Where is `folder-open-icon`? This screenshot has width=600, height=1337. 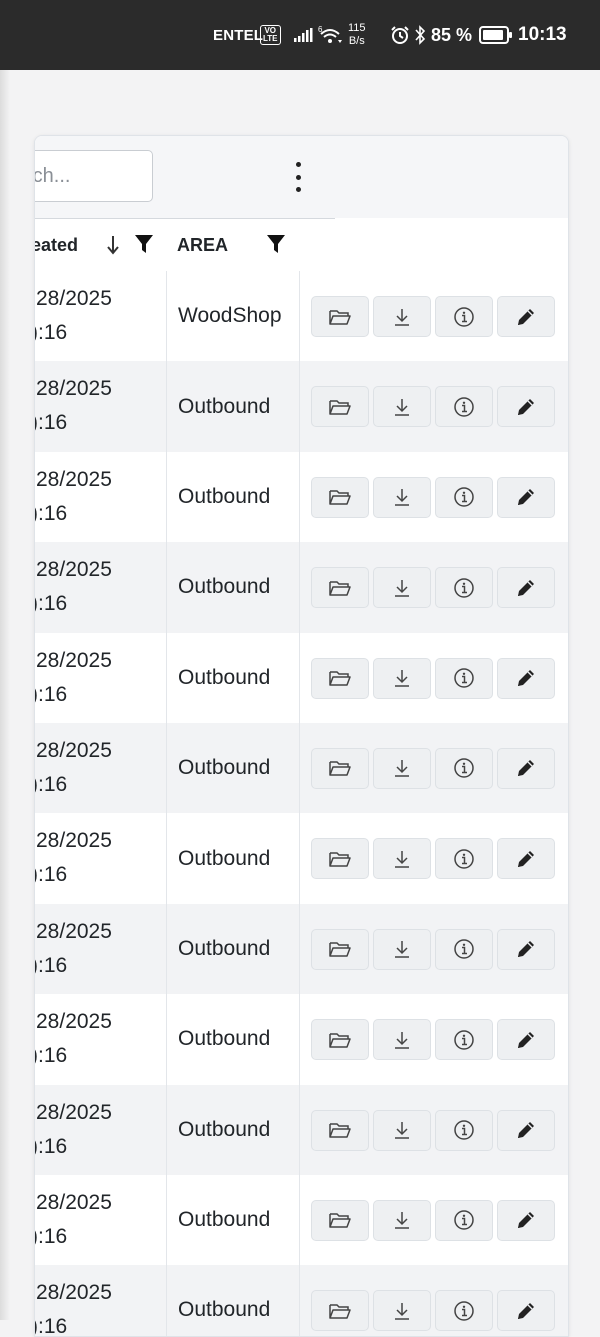 folder-open-icon is located at coordinates (340, 769).